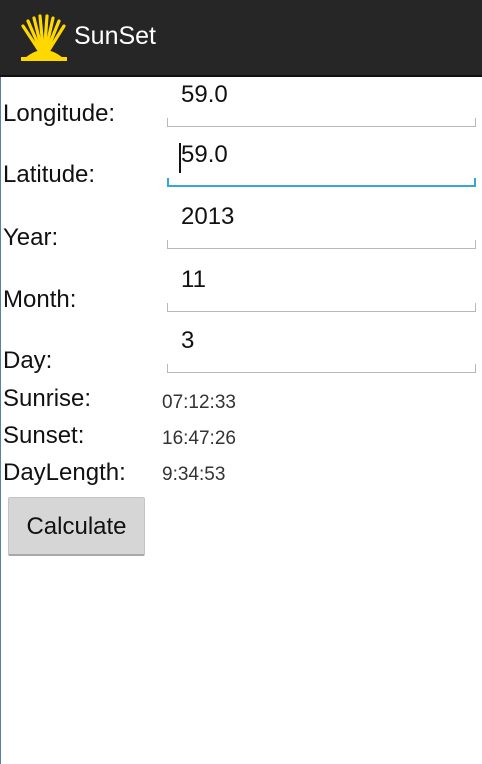 This screenshot has width=482, height=764. What do you see at coordinates (321, 164) in the screenshot?
I see `latitude-field: 59.0` at bounding box center [321, 164].